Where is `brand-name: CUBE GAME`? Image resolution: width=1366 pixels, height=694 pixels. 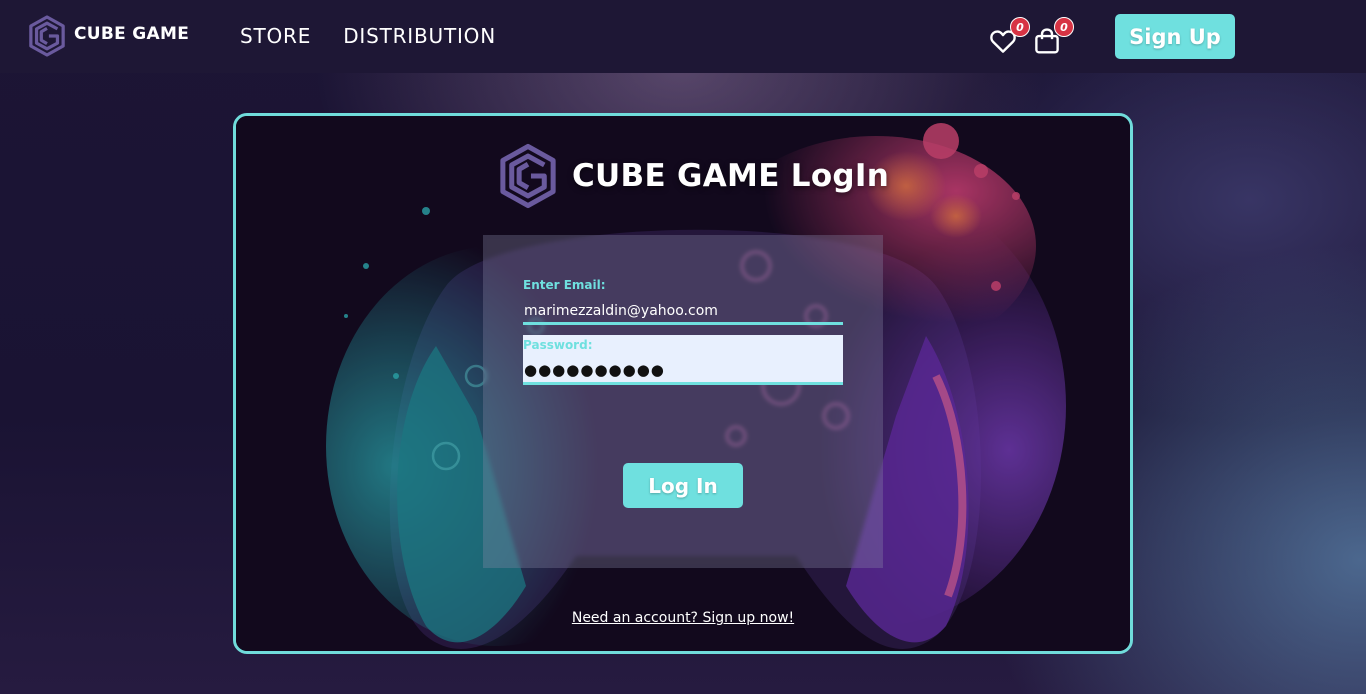
brand-name: CUBE GAME is located at coordinates (132, 34).